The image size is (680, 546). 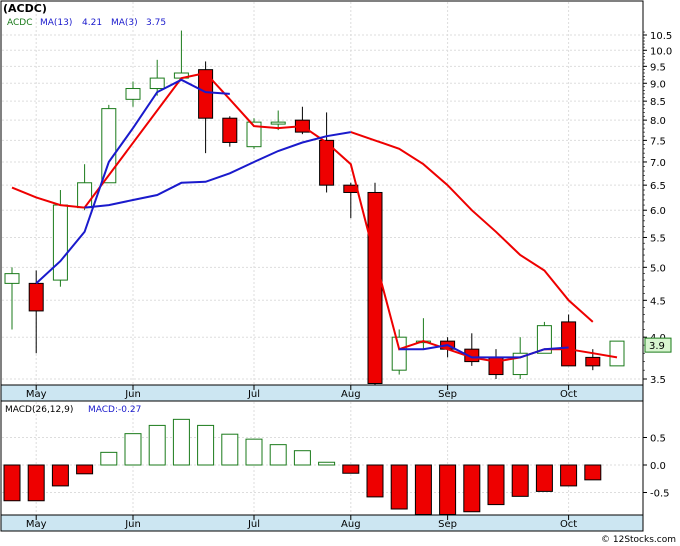 What do you see at coordinates (25, 8) in the screenshot?
I see `ticker-title: (ACDC)` at bounding box center [25, 8].